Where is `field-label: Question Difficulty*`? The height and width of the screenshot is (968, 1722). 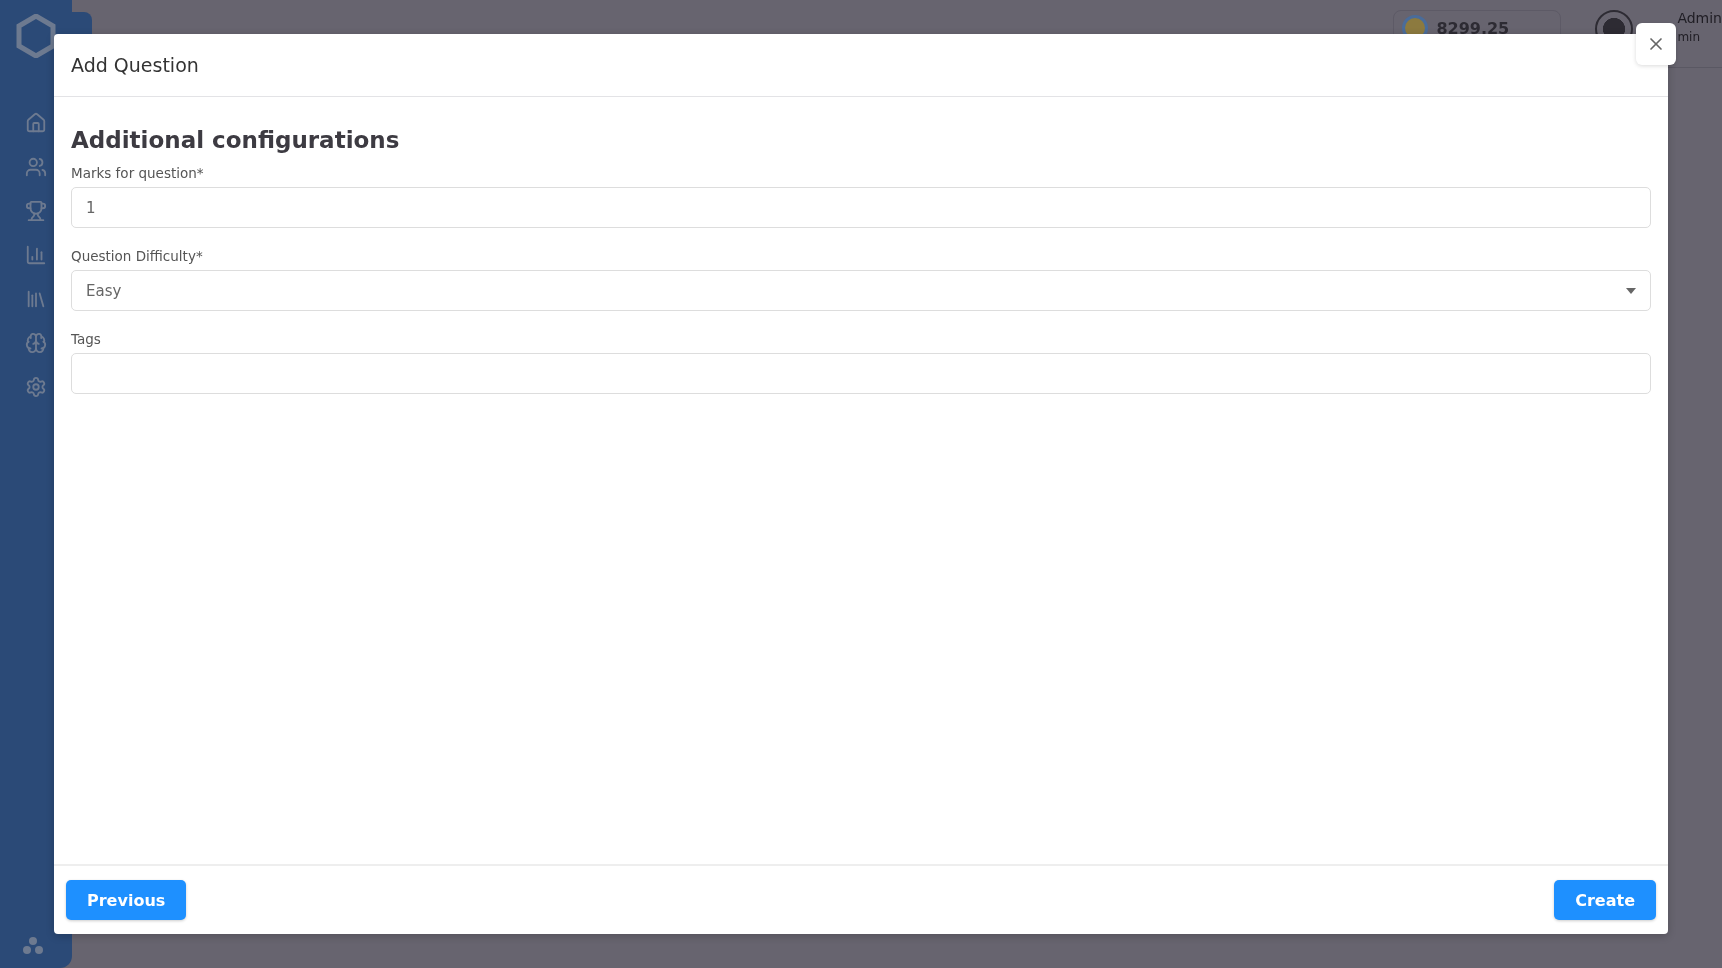
field-label: Question Difficulty* is located at coordinates (137, 256).